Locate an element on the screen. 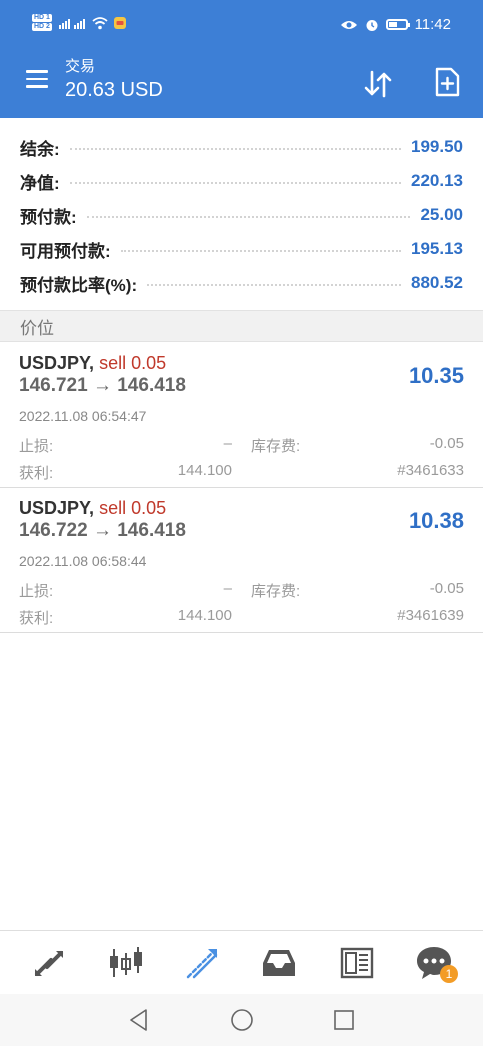 Image resolution: width=483 pixels, height=1046 pixels. position-profit: 10.35 is located at coordinates (436, 375).